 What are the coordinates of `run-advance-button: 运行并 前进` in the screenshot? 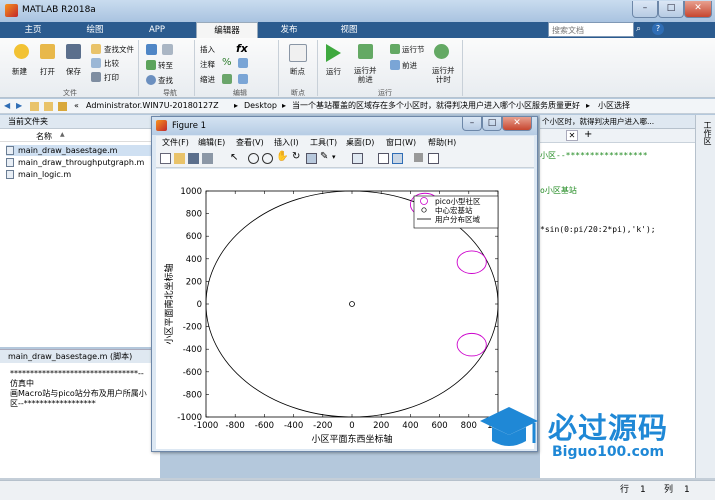 It's located at (365, 75).